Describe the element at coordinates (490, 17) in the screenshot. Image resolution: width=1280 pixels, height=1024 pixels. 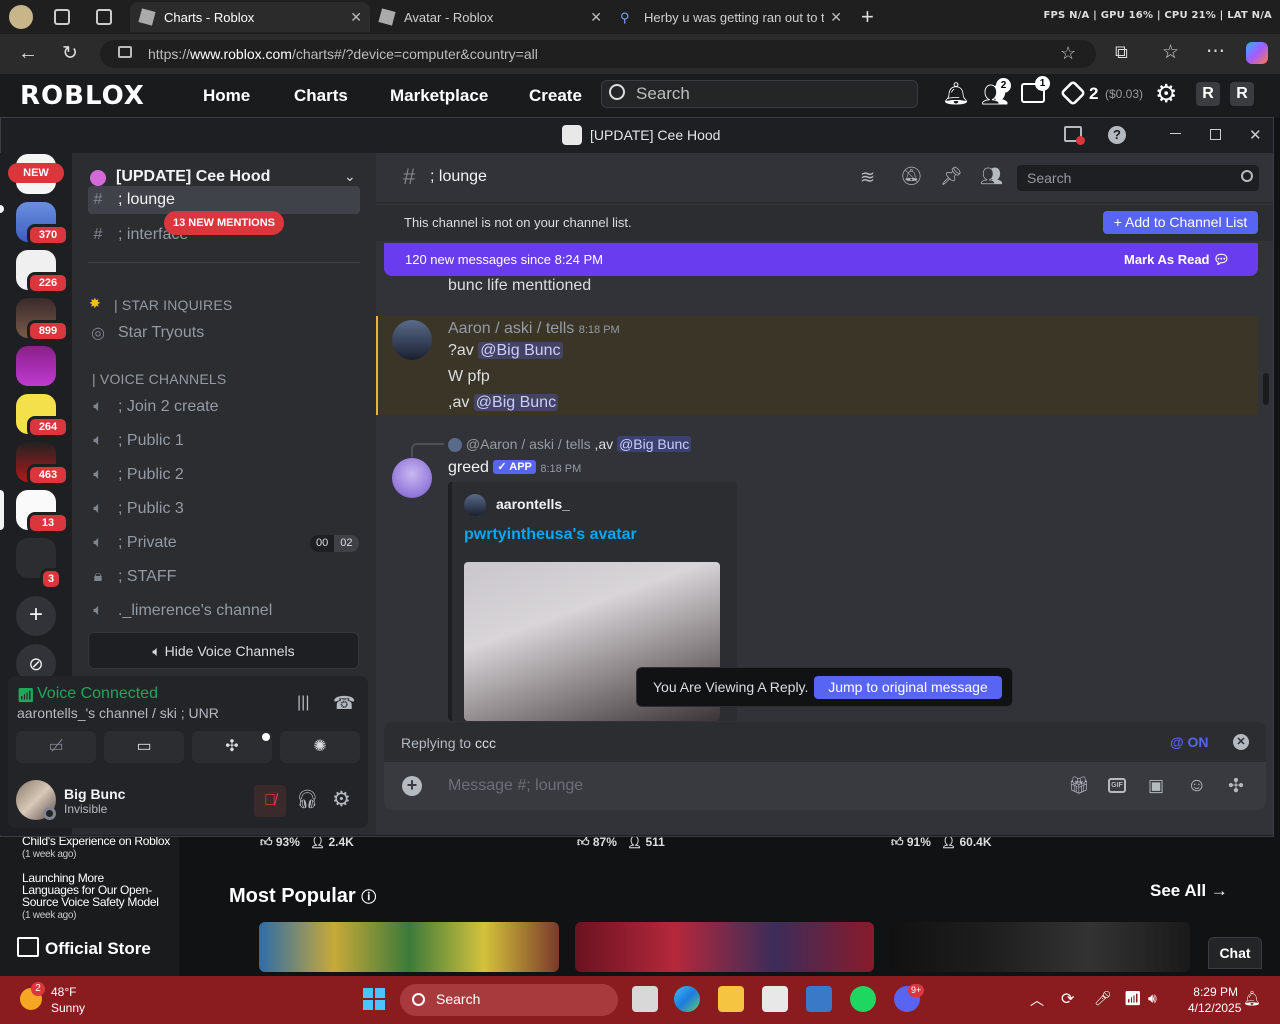
I see `tab-avatar-roblox: Avatar - Roblox ✕` at that location.